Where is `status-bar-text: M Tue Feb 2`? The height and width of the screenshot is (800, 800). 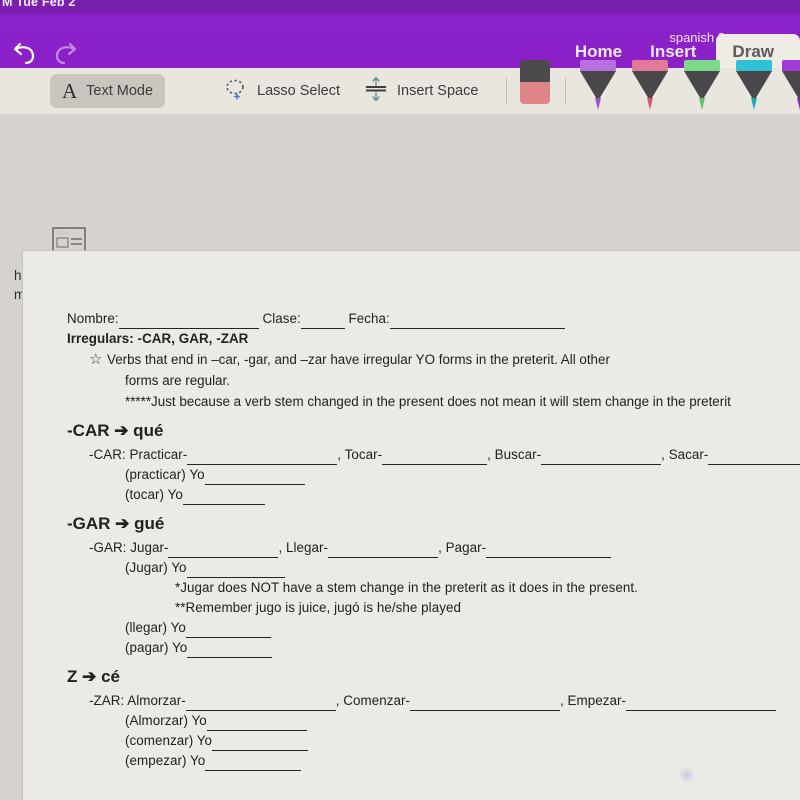
status-bar-text: M Tue Feb 2 is located at coordinates (39, 4).